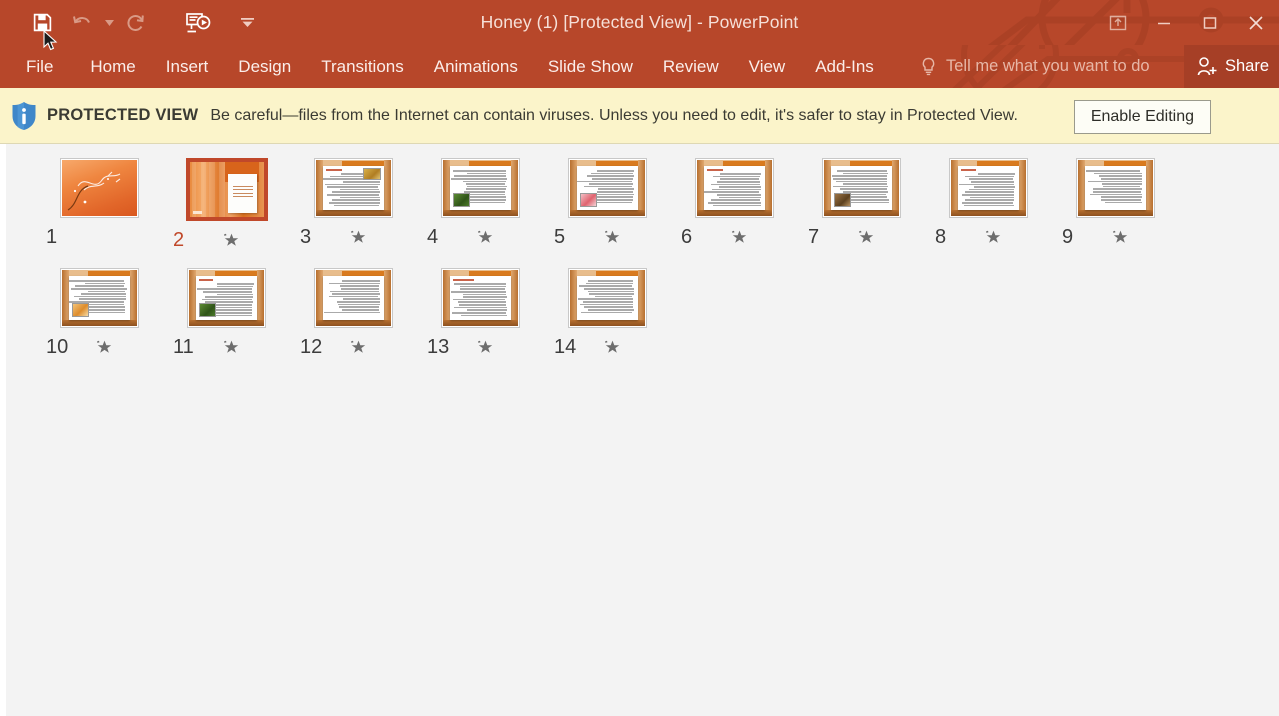 The height and width of the screenshot is (716, 1279). Describe the element at coordinates (639, 22) in the screenshot. I see `title-bar: Honey (1) [Protected View] - PowerPoint` at that location.